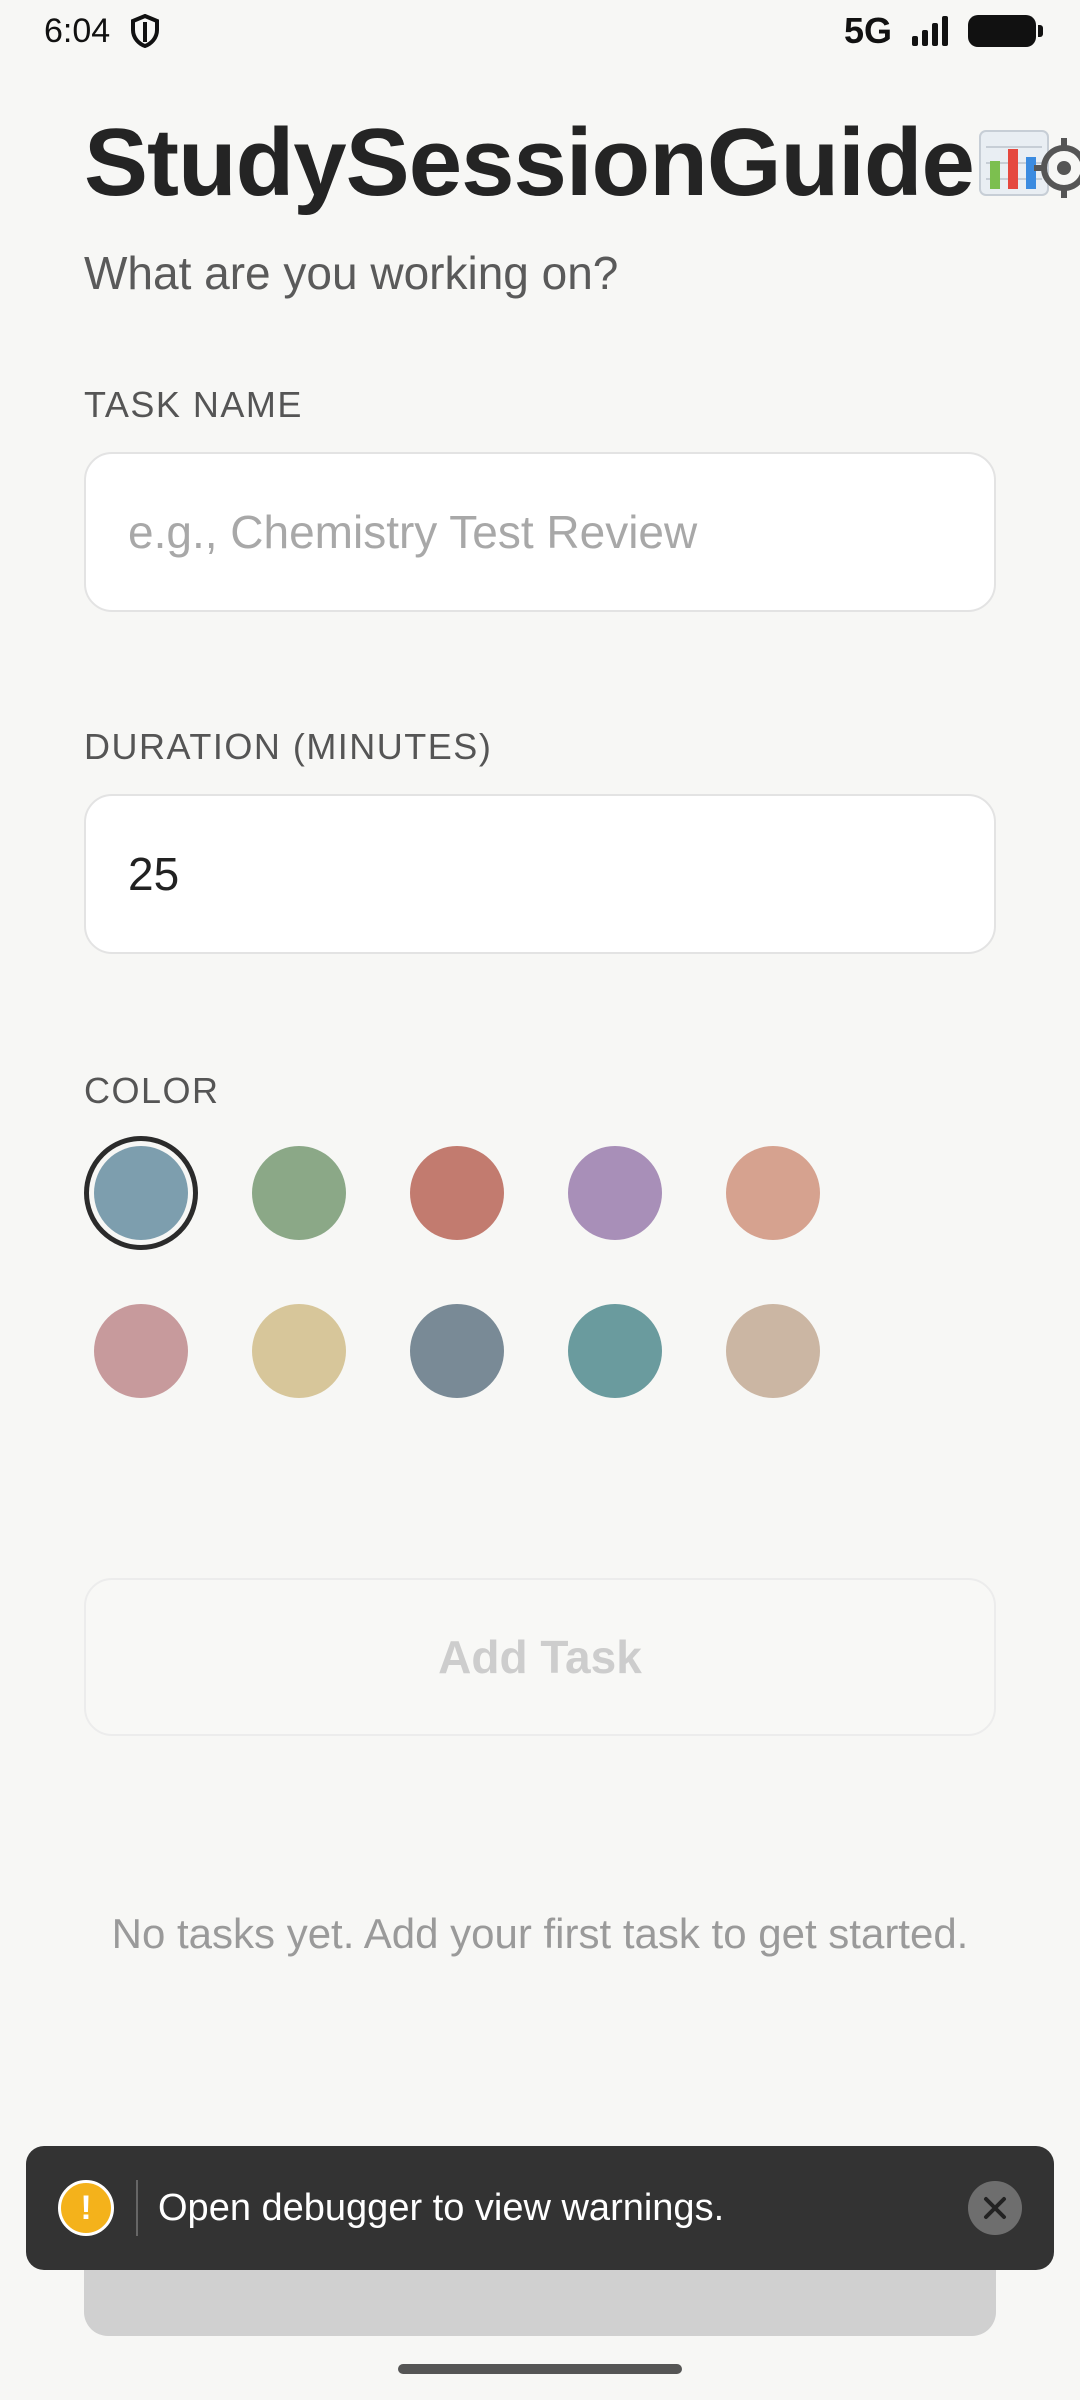 The width and height of the screenshot is (1080, 2400). I want to click on page-title: StudySessionGuide, so click(529, 162).